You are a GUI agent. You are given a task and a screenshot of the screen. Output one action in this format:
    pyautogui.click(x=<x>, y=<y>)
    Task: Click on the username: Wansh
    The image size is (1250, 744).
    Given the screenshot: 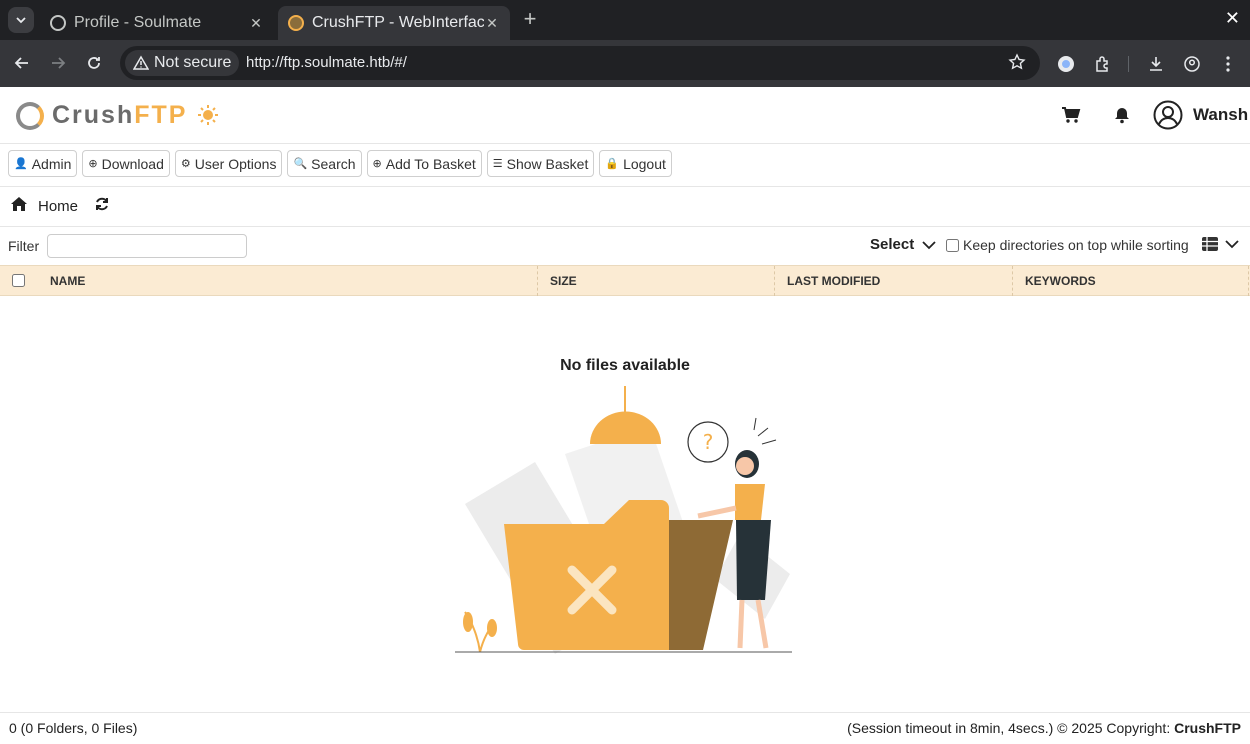 What is the action you would take?
    pyautogui.click(x=1221, y=114)
    